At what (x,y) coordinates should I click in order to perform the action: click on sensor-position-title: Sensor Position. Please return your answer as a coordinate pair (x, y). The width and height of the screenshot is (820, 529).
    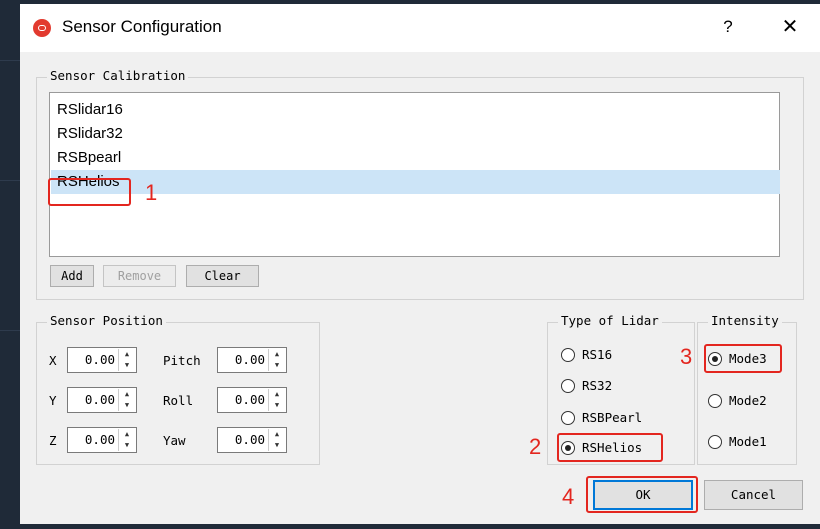
    Looking at the image, I should click on (106, 320).